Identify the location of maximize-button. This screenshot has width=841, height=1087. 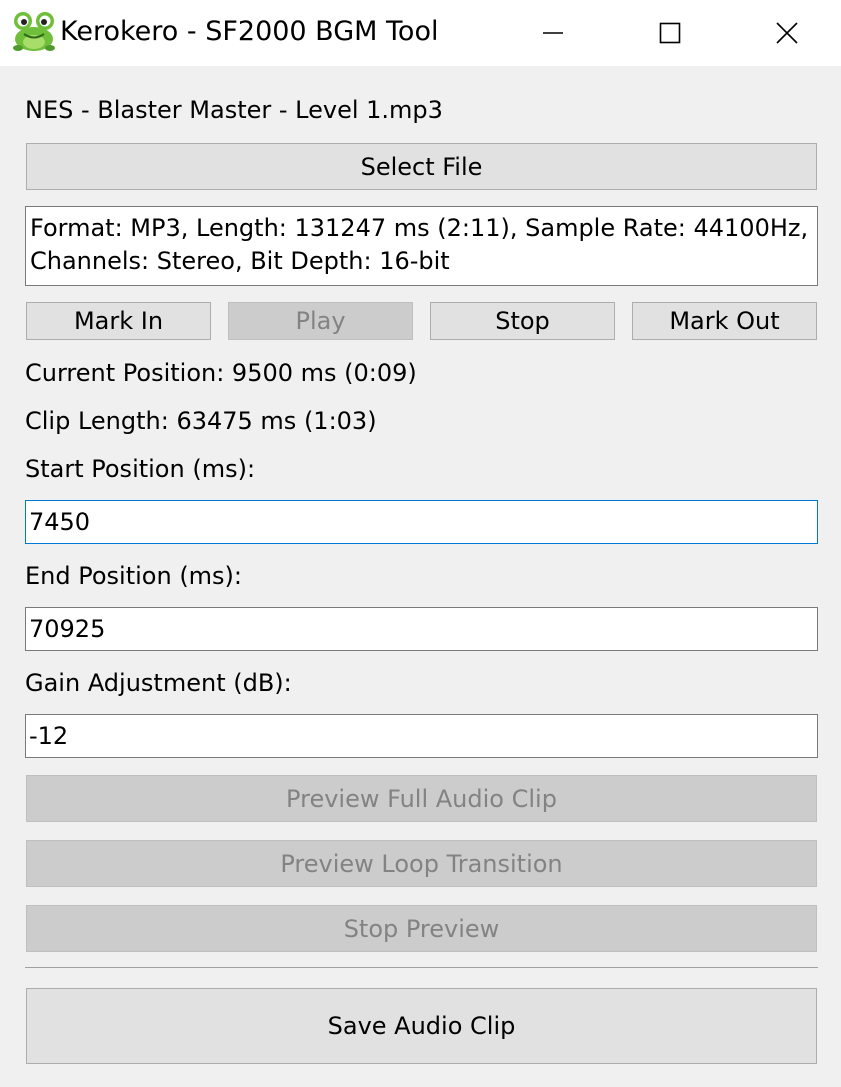
(669, 33).